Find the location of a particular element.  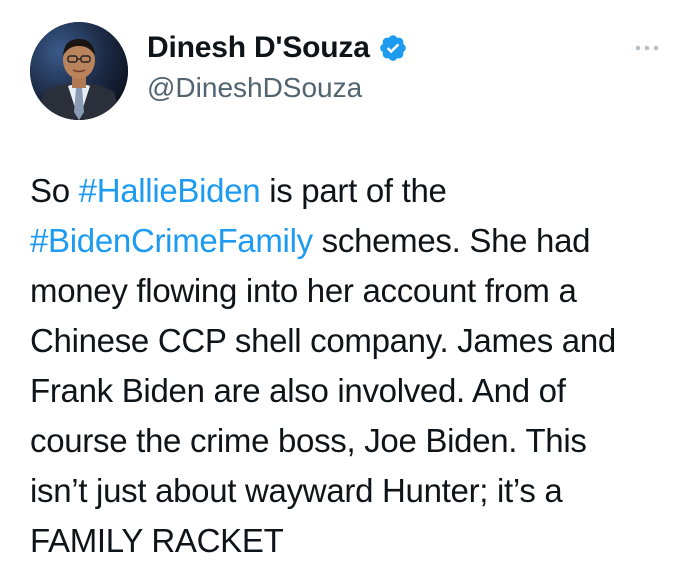

author-names: Dinesh D'Souza @DineshDSouza is located at coordinates (277, 66).